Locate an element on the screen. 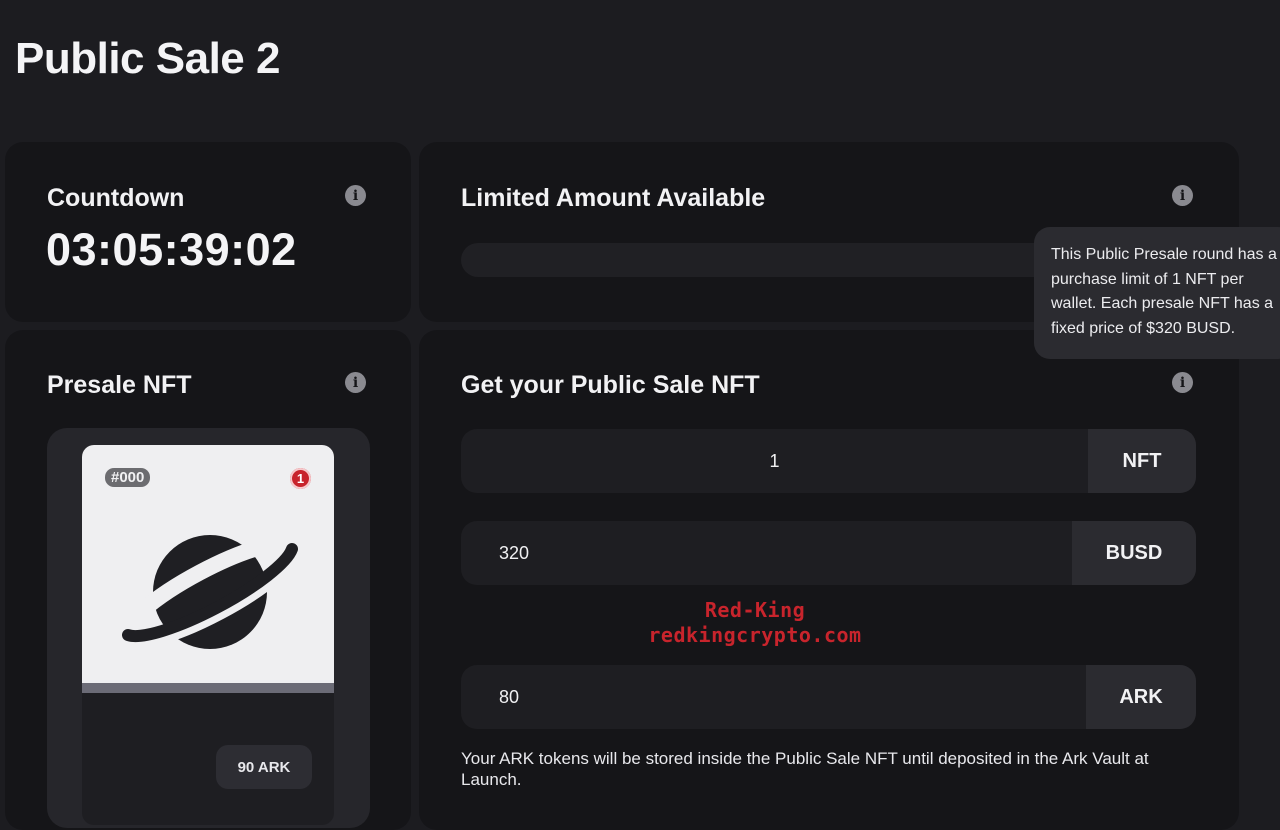  busd-amount-field: BUSD is located at coordinates (828, 553).